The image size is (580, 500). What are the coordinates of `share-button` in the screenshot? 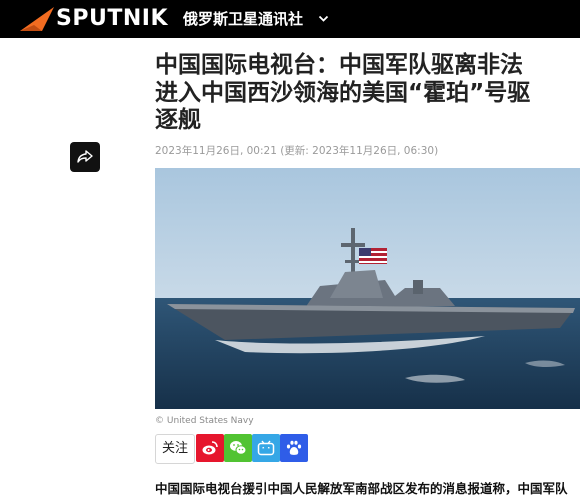 It's located at (85, 157).